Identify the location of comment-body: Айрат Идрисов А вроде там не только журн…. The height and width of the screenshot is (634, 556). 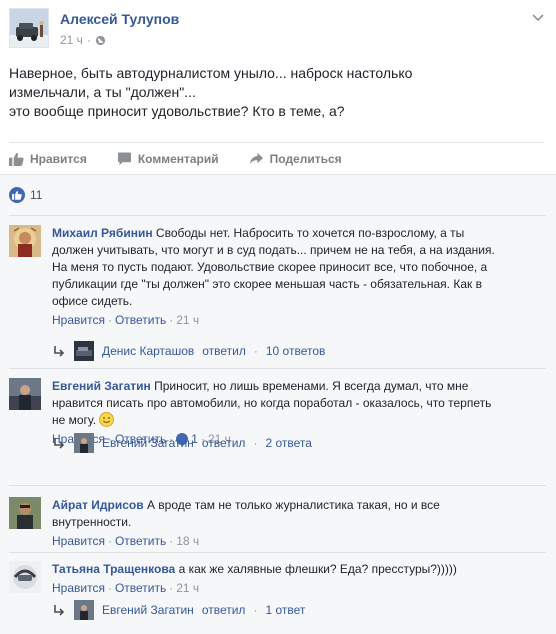
(277, 523).